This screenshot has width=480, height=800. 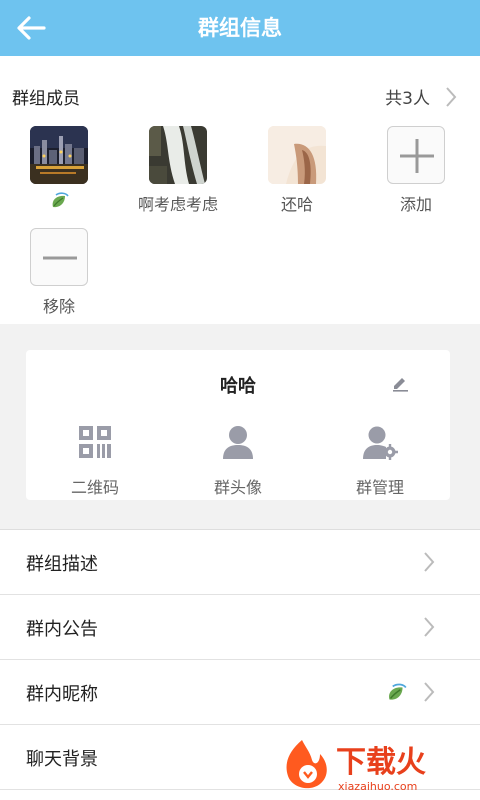 I want to click on plus-icon, so click(x=416, y=155).